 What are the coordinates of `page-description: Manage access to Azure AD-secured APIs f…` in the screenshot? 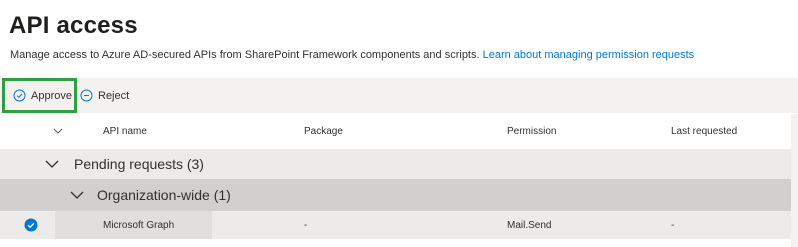 It's located at (352, 55).